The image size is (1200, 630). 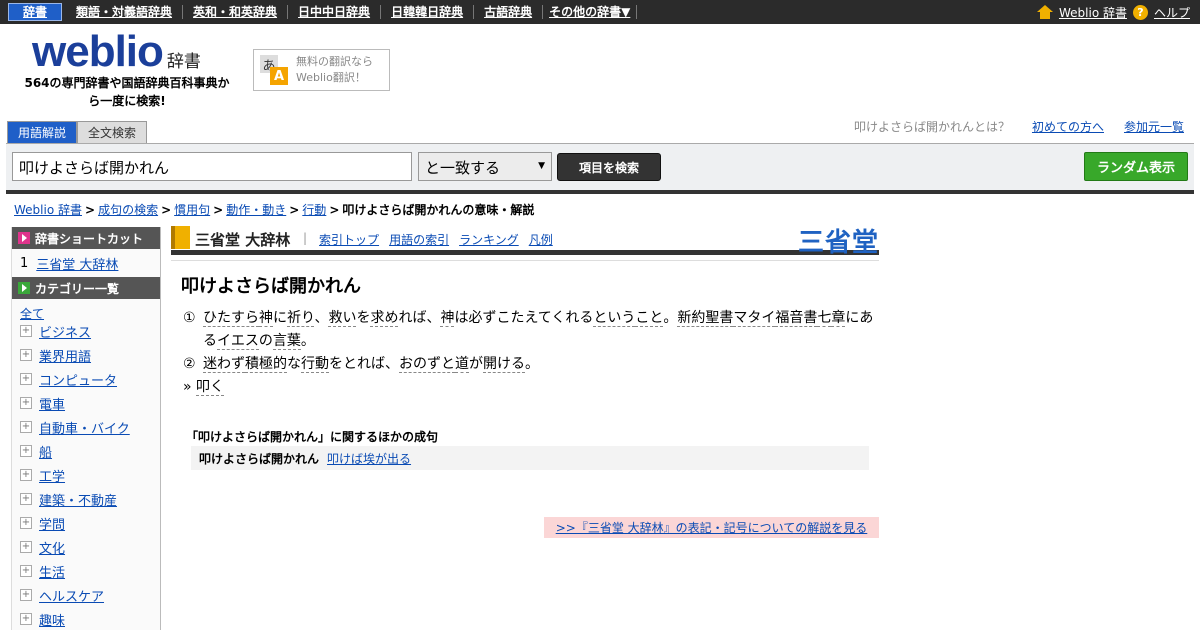 What do you see at coordinates (224, 364) in the screenshot?
I see `definition-word-link: 迷わず` at bounding box center [224, 364].